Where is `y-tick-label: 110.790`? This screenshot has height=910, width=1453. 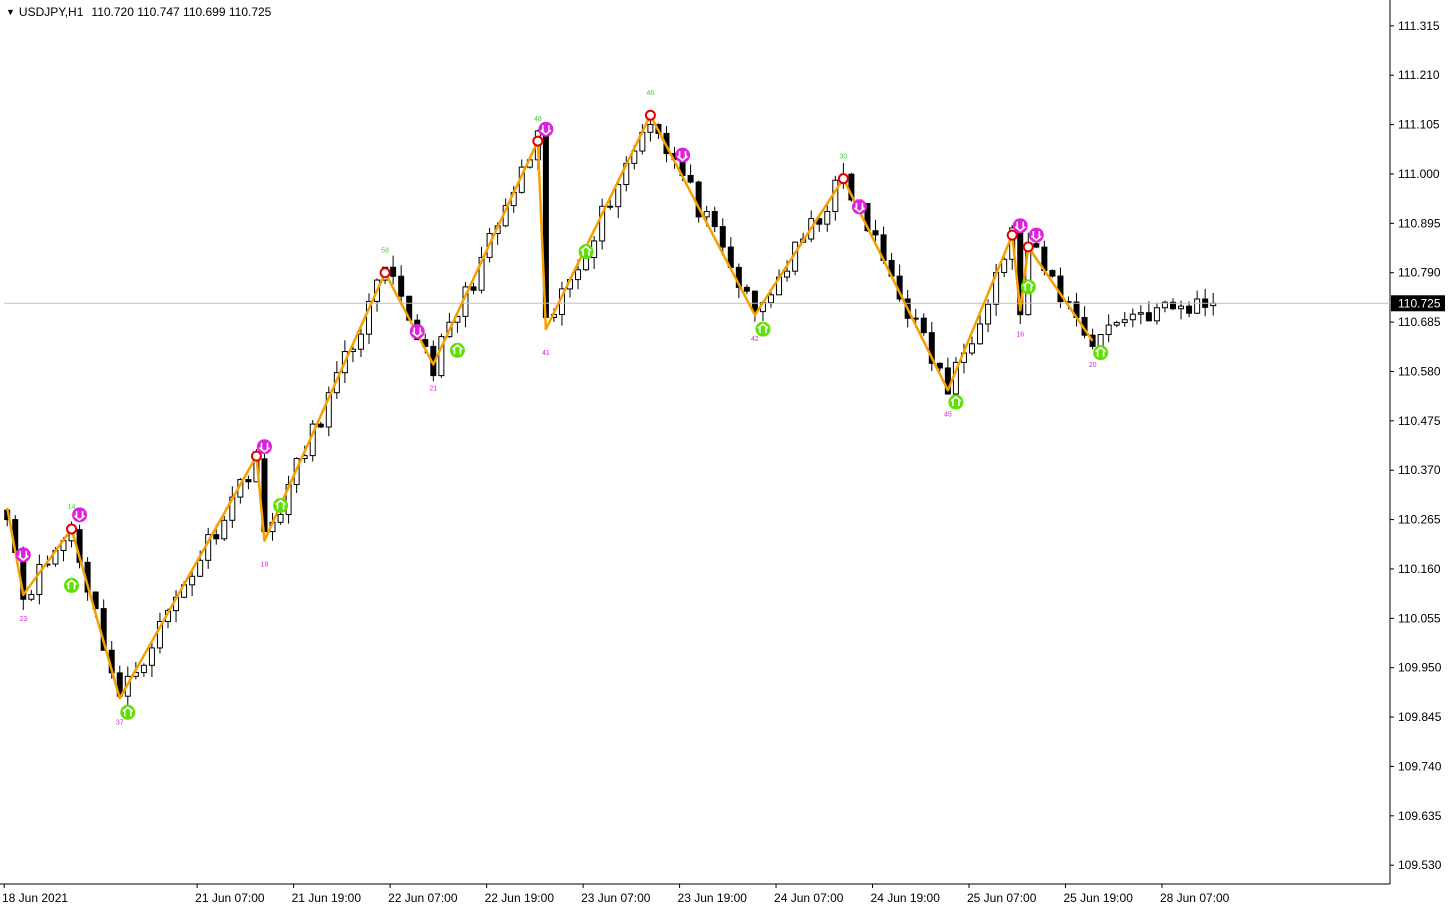 y-tick-label: 110.790 is located at coordinates (1419, 273).